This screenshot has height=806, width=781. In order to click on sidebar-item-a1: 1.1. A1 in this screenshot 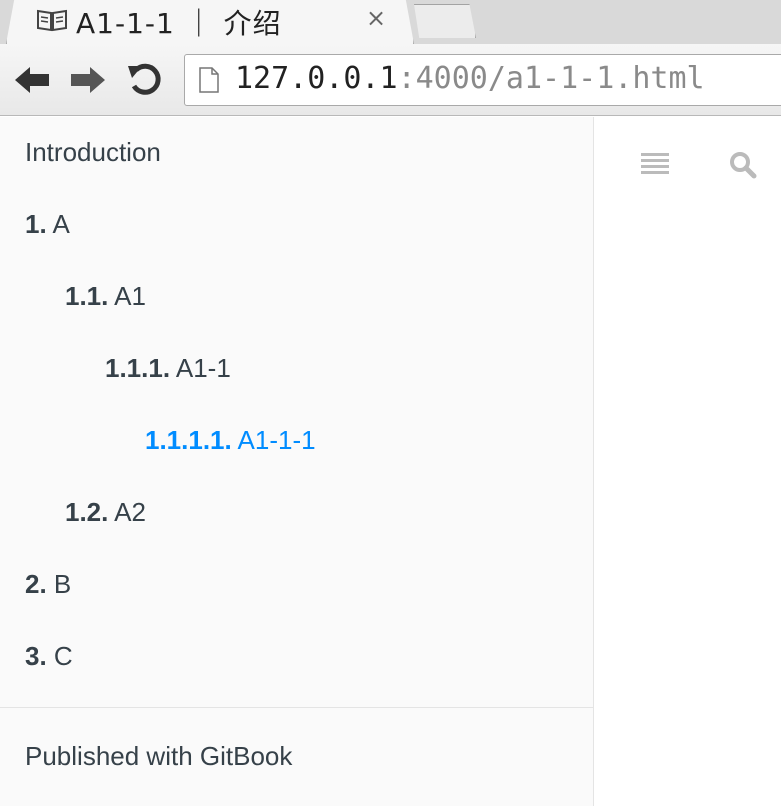, I will do `click(105, 296)`.